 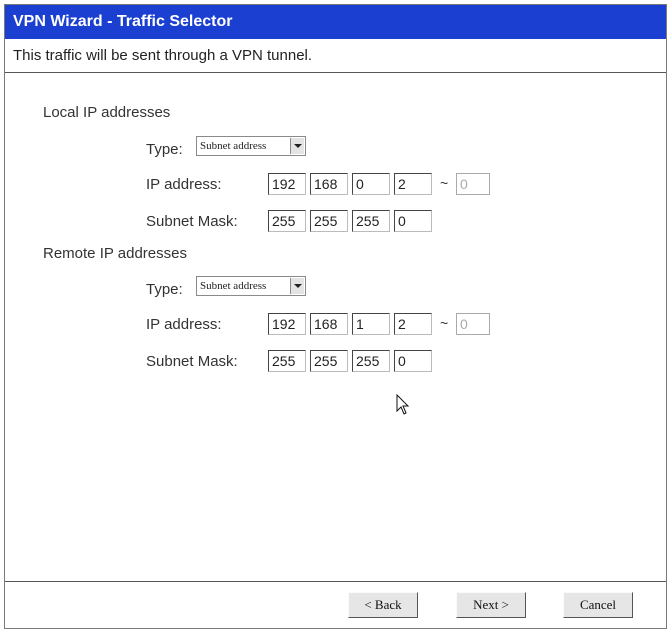 I want to click on remote-mask-octet-1: 255, so click(x=287, y=361).